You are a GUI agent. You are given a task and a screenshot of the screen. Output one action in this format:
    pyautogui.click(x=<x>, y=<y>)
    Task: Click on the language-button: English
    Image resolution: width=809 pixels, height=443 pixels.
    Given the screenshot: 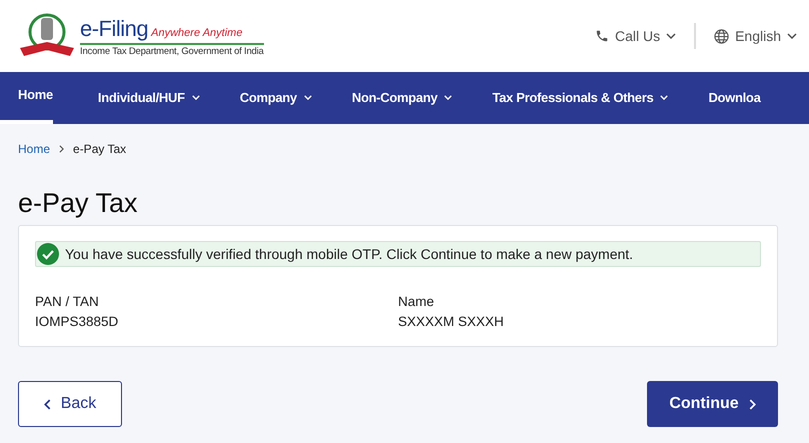 What is the action you would take?
    pyautogui.click(x=755, y=36)
    